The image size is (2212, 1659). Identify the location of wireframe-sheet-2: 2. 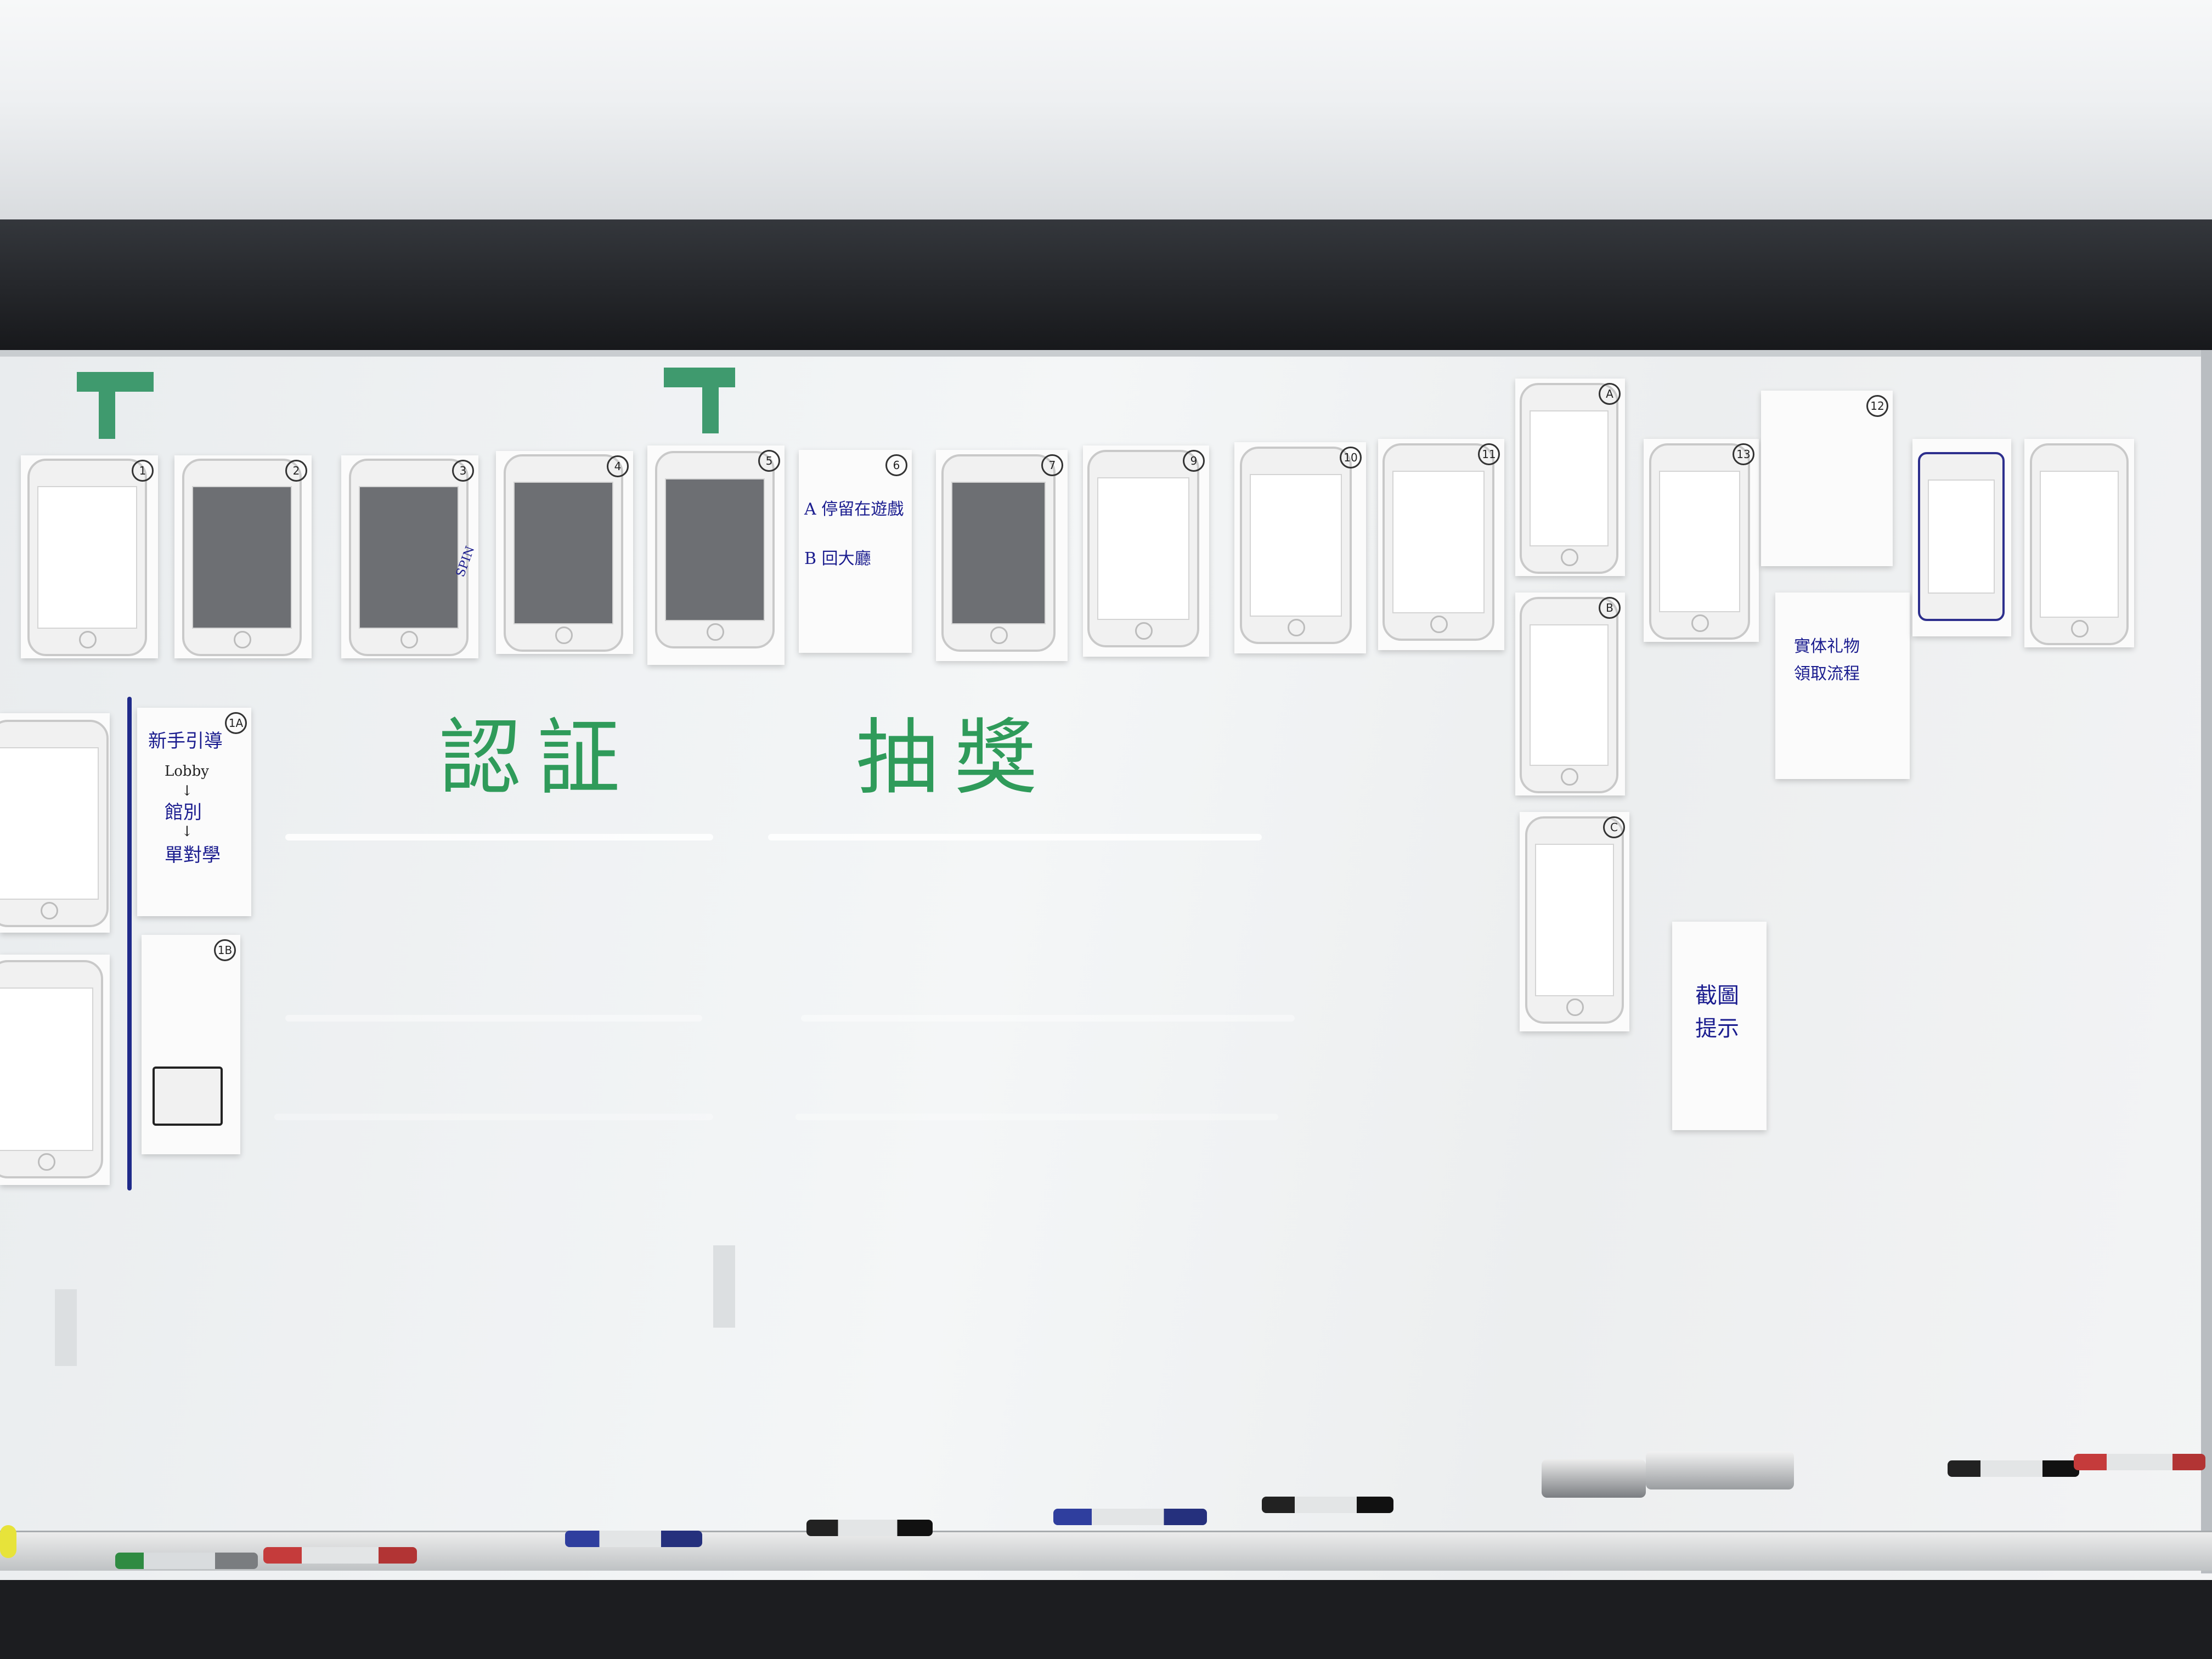
(243, 556).